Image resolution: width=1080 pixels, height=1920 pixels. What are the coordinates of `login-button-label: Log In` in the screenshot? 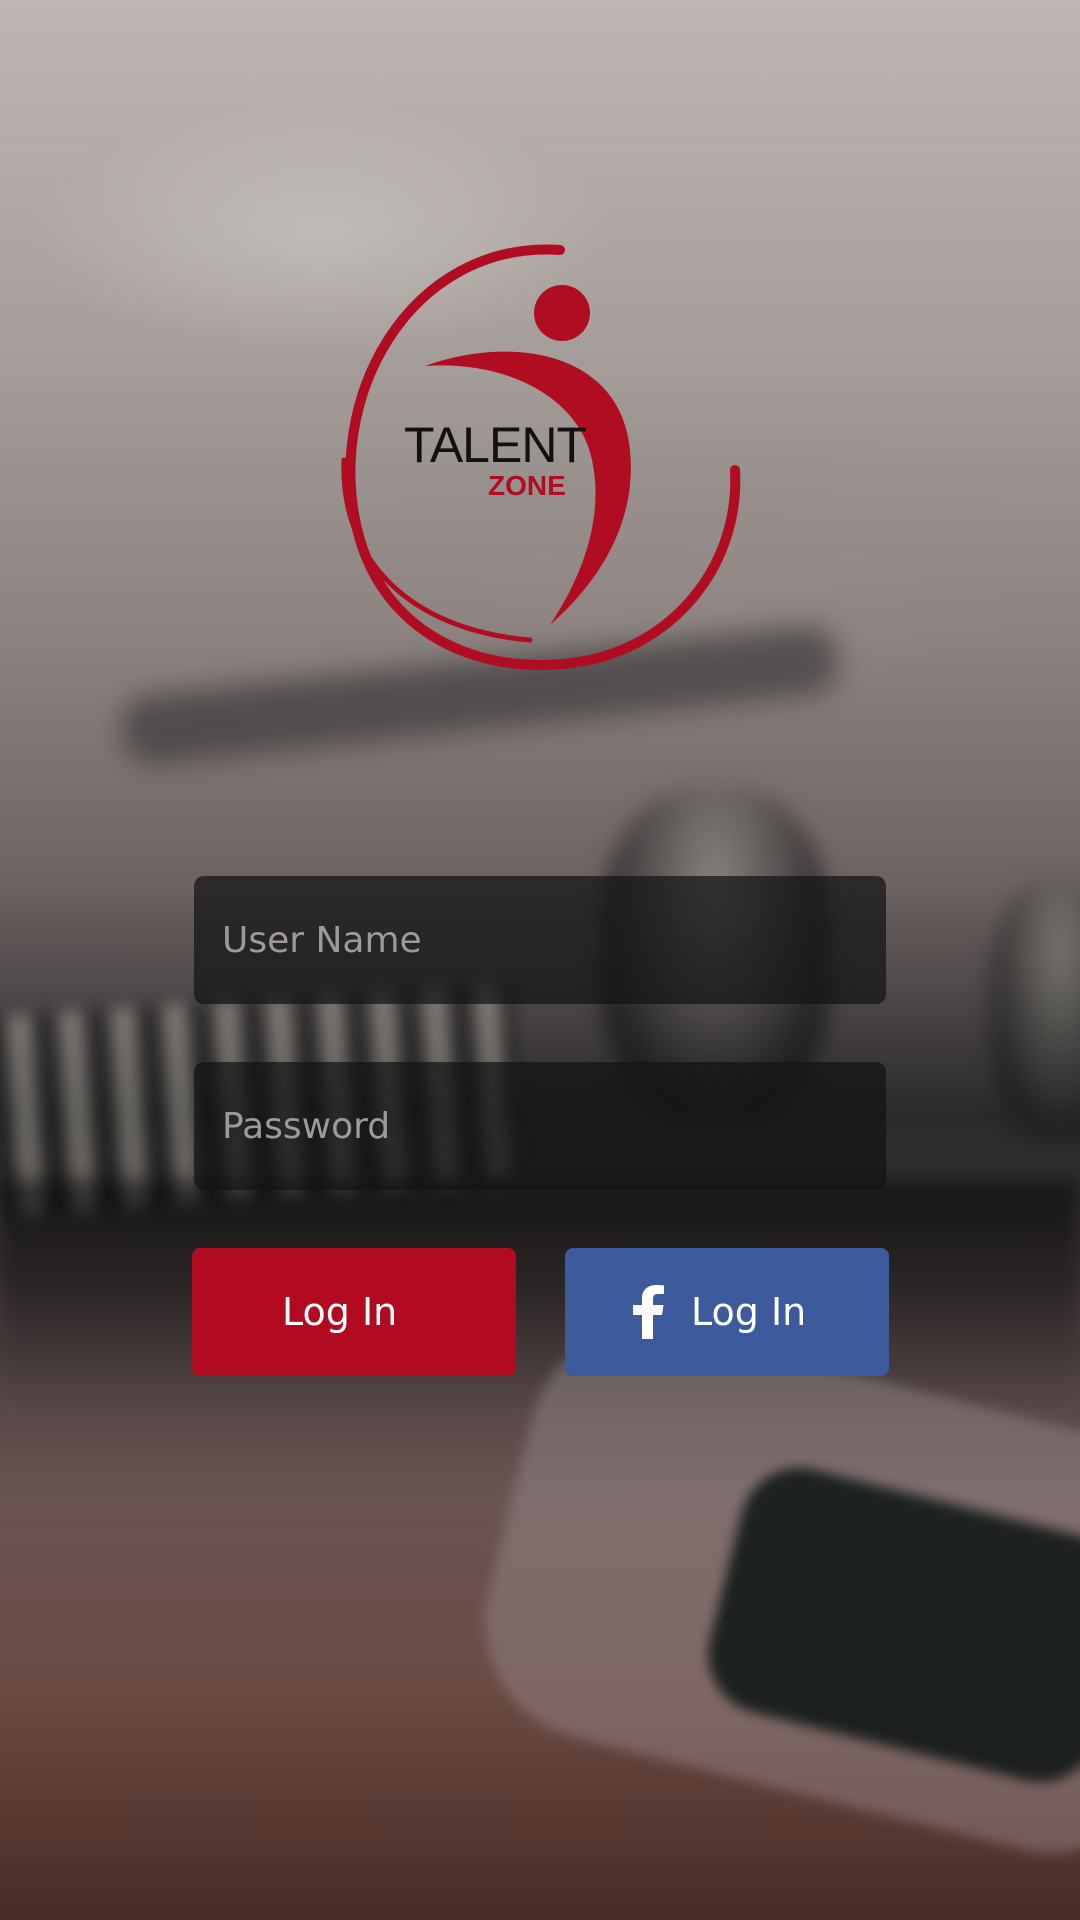 It's located at (340, 1312).